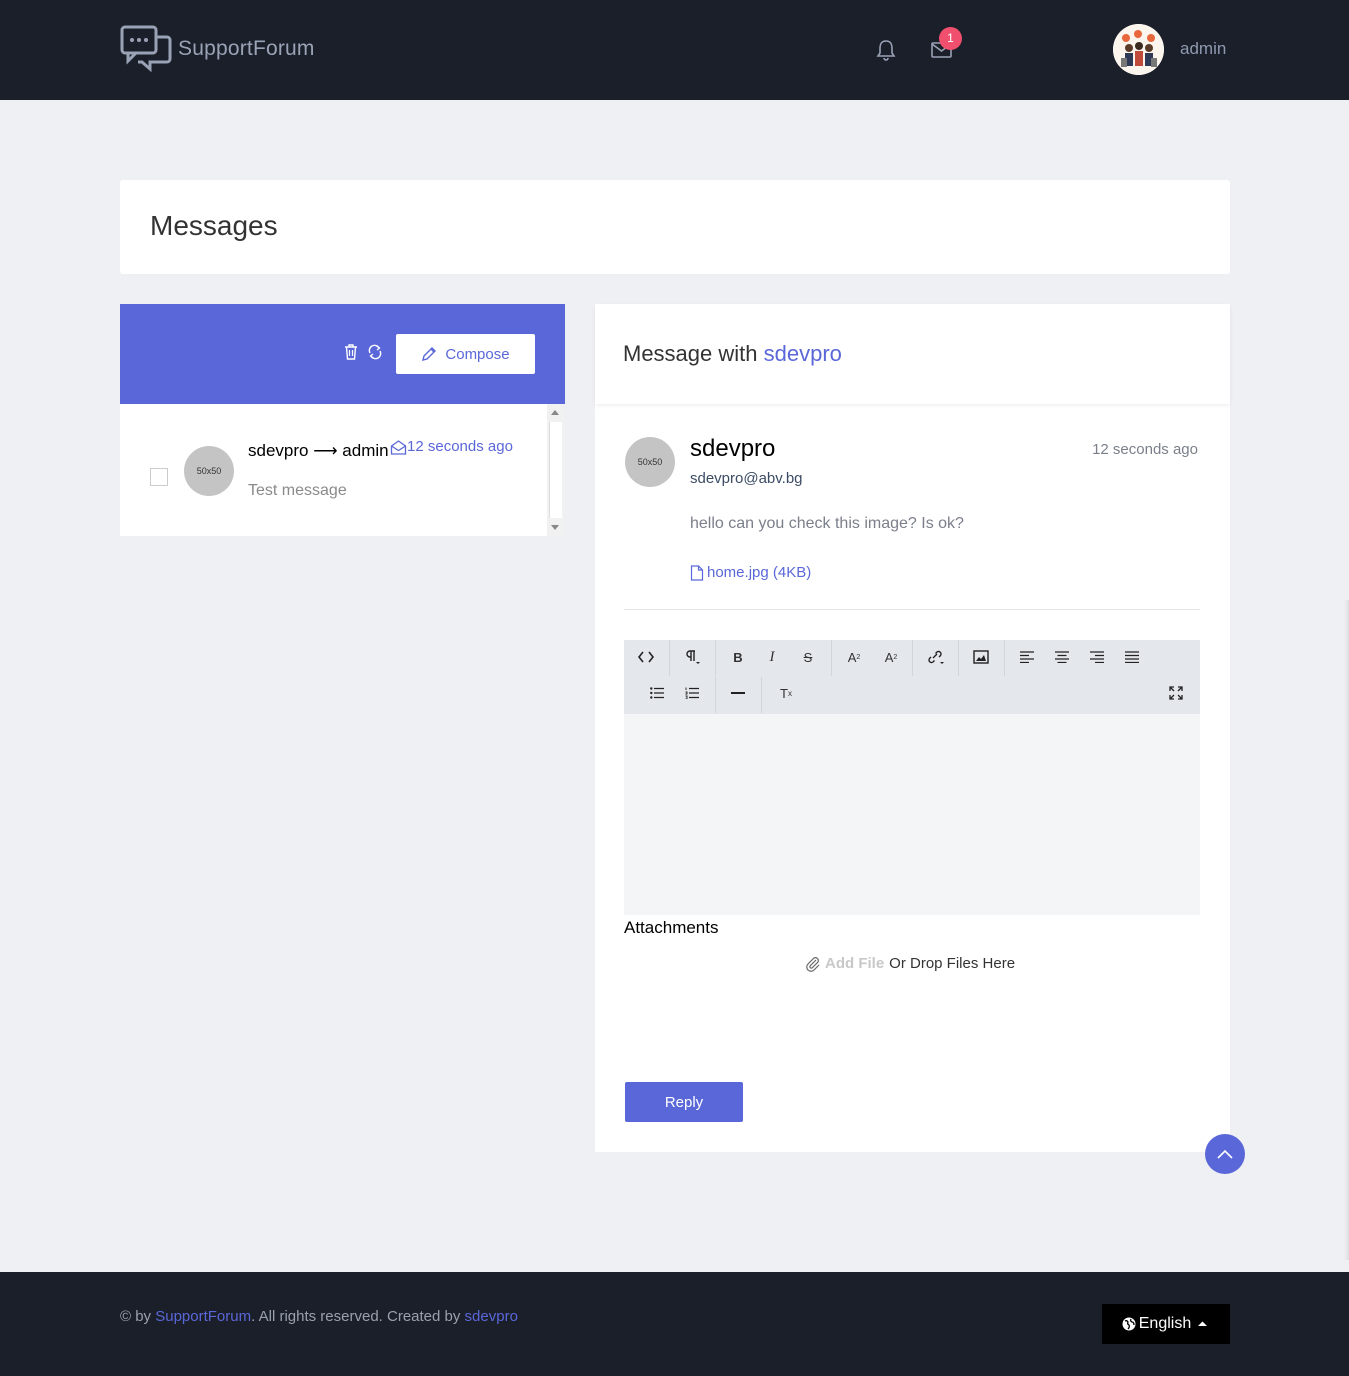  Describe the element at coordinates (1176, 693) in the screenshot. I see `fullscreen-icon` at that location.